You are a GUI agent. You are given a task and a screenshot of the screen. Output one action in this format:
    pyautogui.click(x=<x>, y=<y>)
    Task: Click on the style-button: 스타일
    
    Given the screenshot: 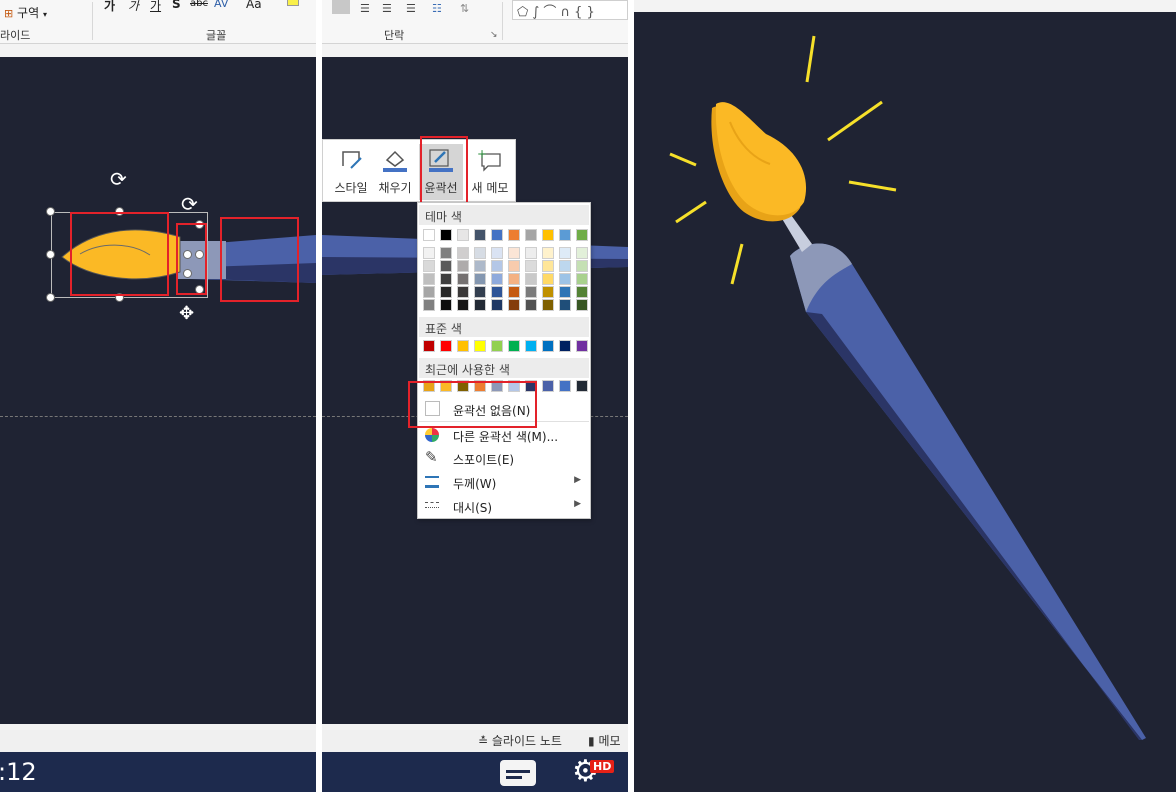 What is the action you would take?
    pyautogui.click(x=351, y=172)
    